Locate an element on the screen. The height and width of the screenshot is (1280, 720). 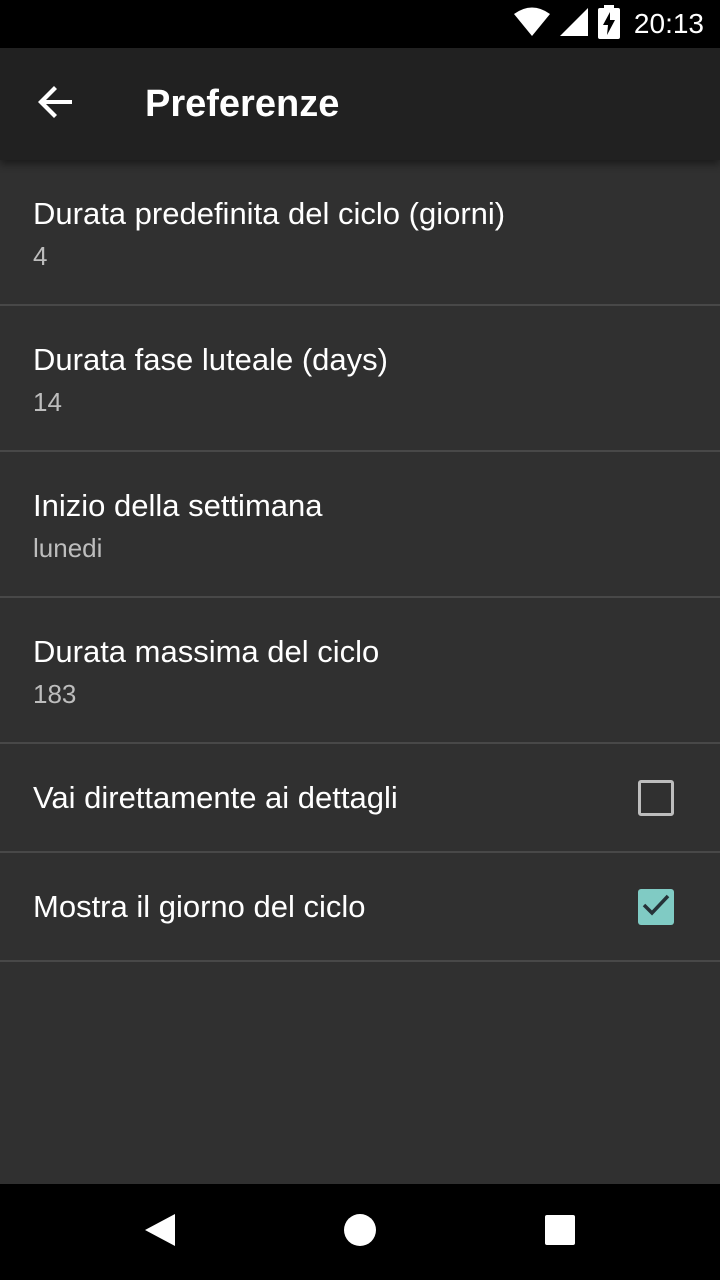
pref-title: Durata massima del ciclo is located at coordinates (206, 651).